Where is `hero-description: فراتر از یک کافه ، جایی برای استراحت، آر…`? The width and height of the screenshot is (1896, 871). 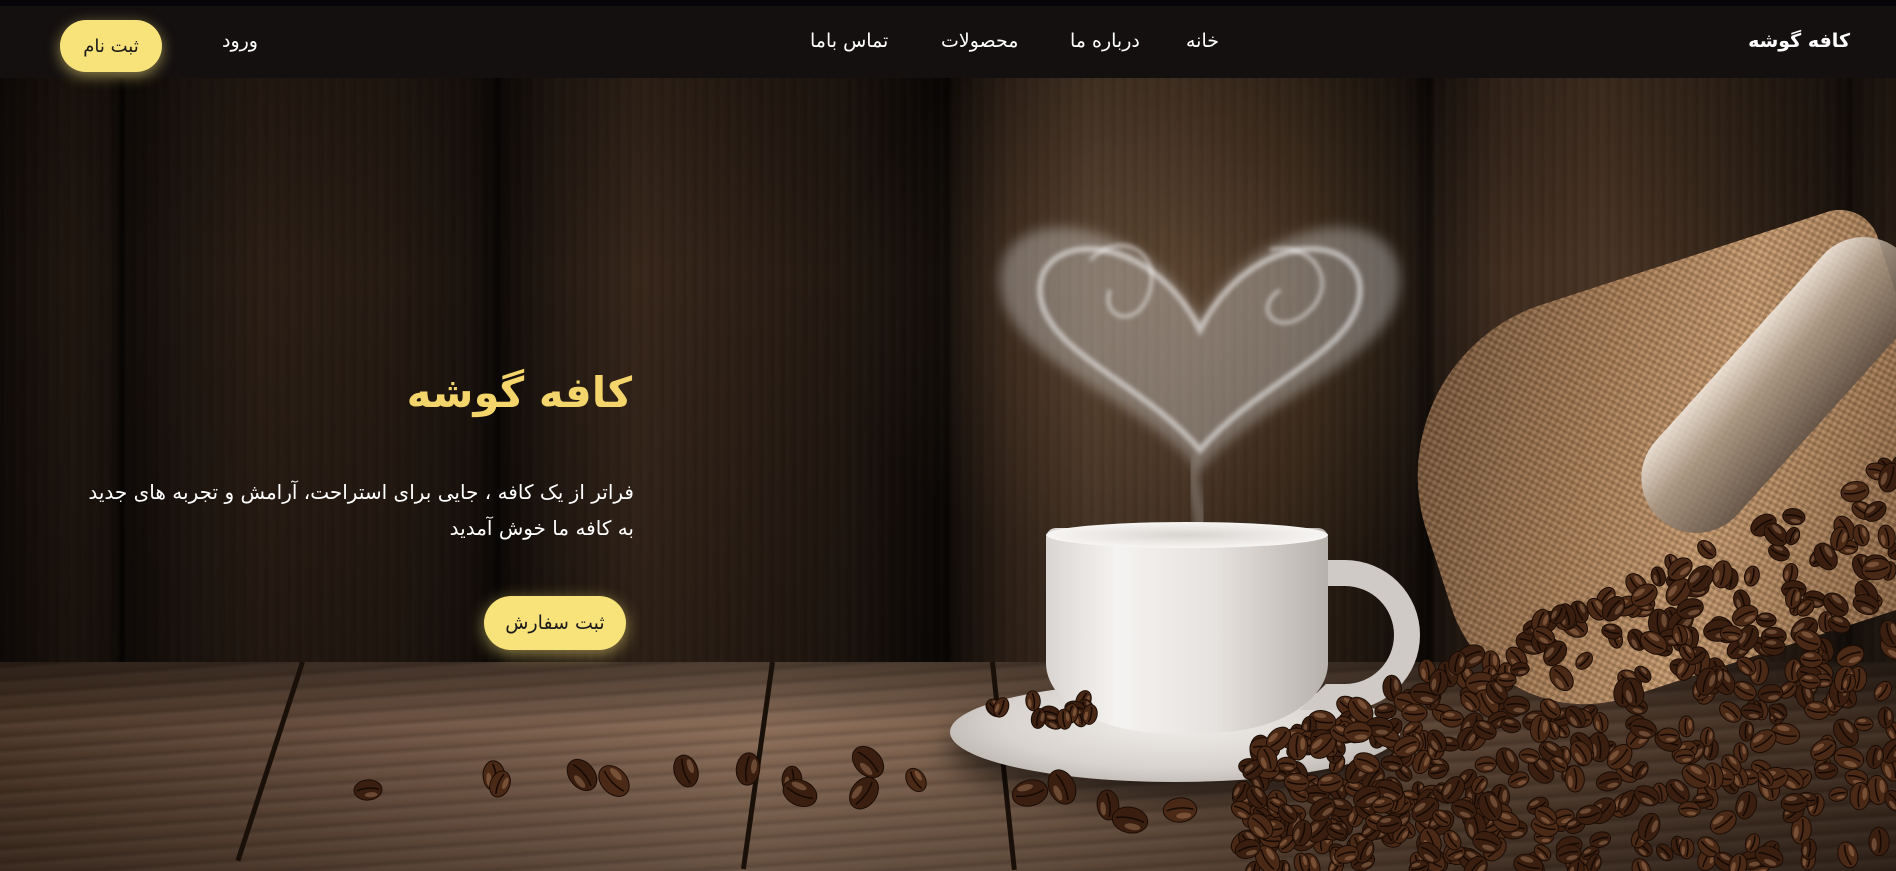 hero-description: فراتر از یک کافه ، جایی برای استراحت، آر… is located at coordinates (334, 510).